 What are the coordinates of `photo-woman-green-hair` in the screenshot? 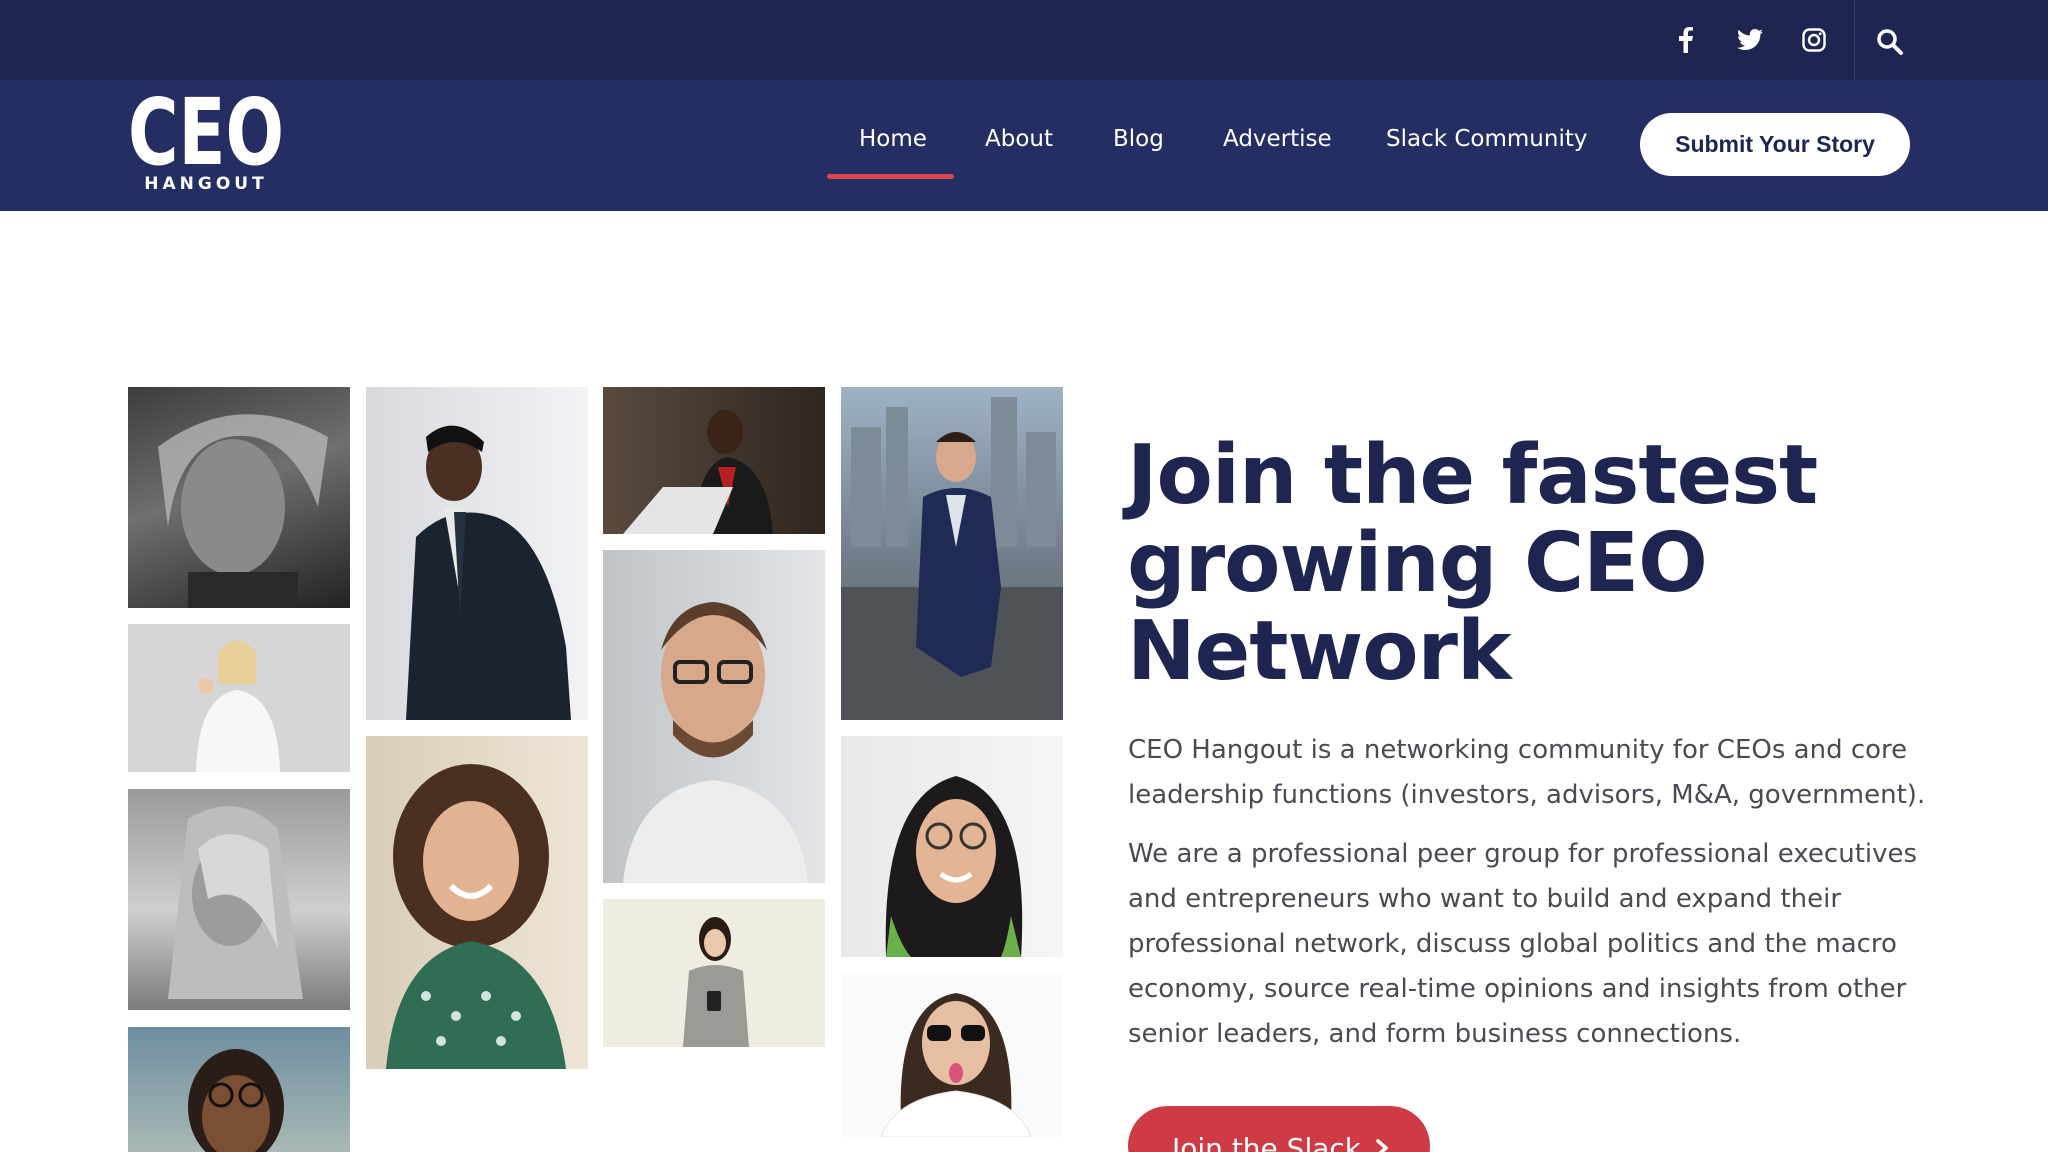 It's located at (952, 846).